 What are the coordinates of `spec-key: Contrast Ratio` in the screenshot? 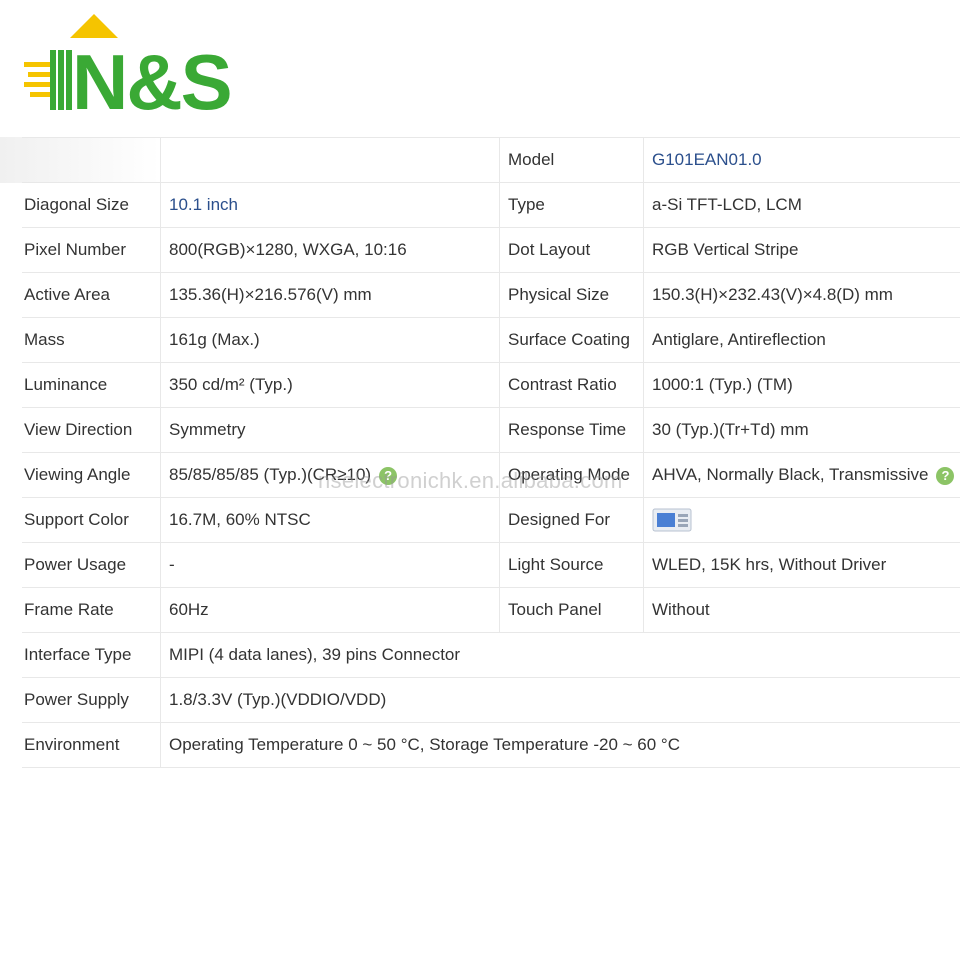 It's located at (571, 385).